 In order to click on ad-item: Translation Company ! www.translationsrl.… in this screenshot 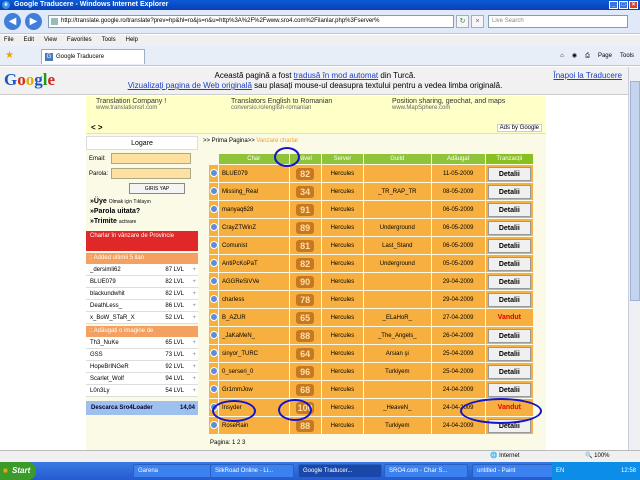, I will do `click(131, 104)`.